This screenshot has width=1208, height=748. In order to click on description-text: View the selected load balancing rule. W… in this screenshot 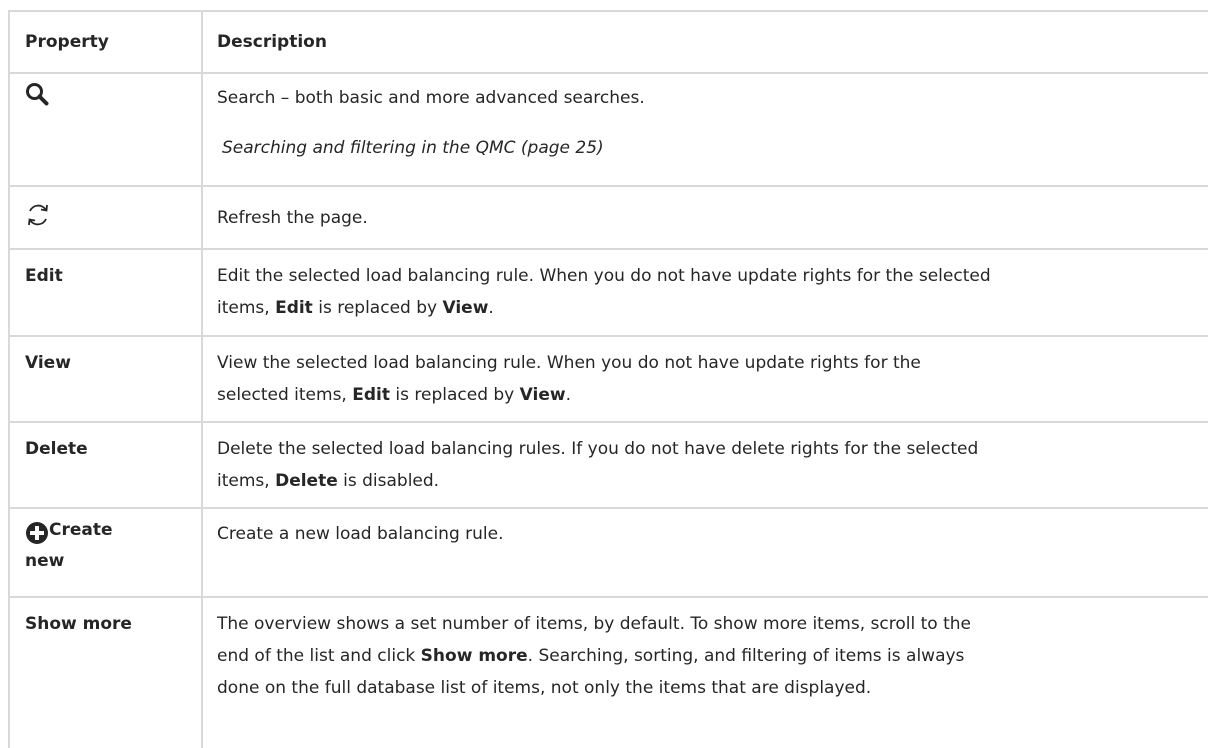, I will do `click(569, 363)`.